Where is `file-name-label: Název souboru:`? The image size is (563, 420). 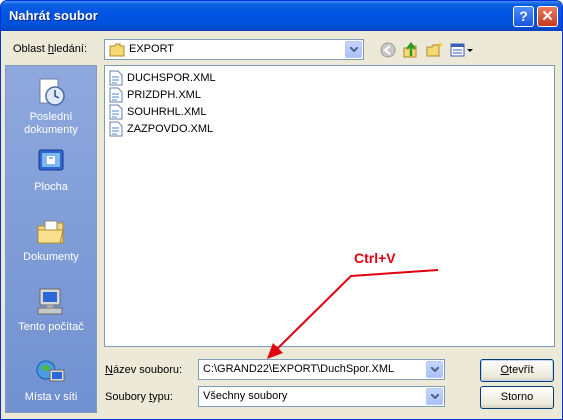
file-name-label: Název souboru: is located at coordinates (144, 370).